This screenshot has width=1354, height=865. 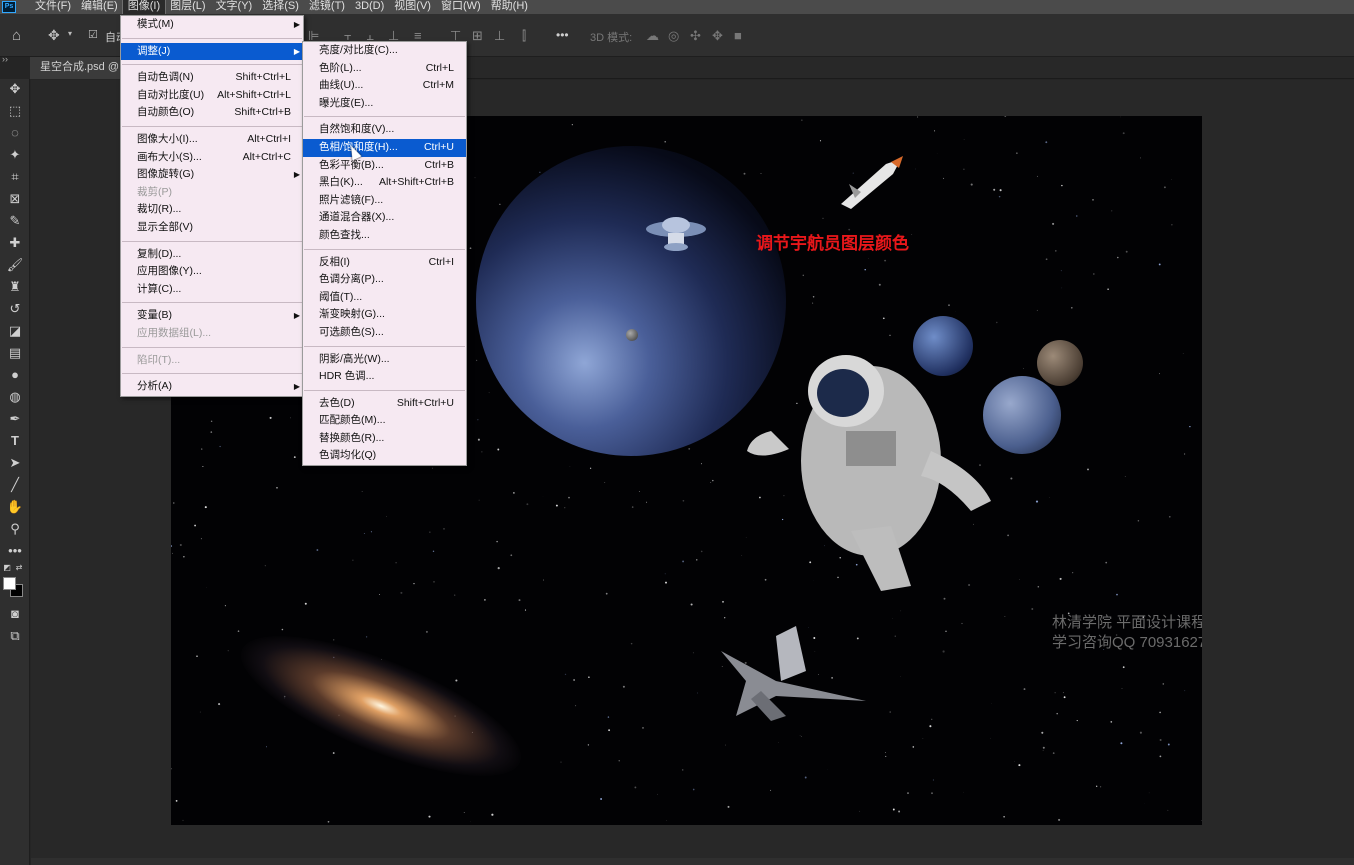 I want to click on magic-wand-tool-icon: ✦, so click(x=15, y=155).